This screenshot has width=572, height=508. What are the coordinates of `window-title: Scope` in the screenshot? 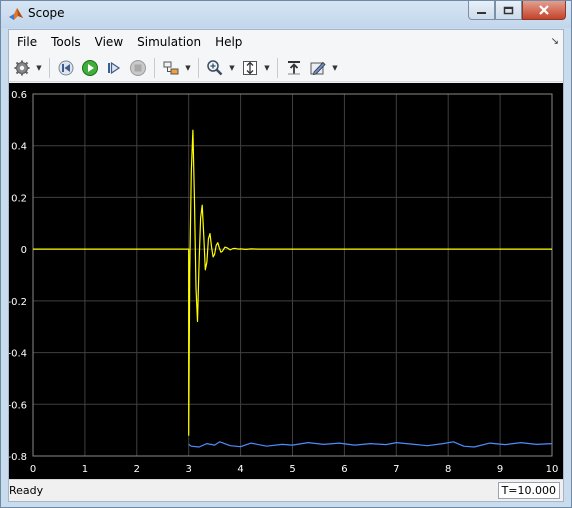 It's located at (46, 13).